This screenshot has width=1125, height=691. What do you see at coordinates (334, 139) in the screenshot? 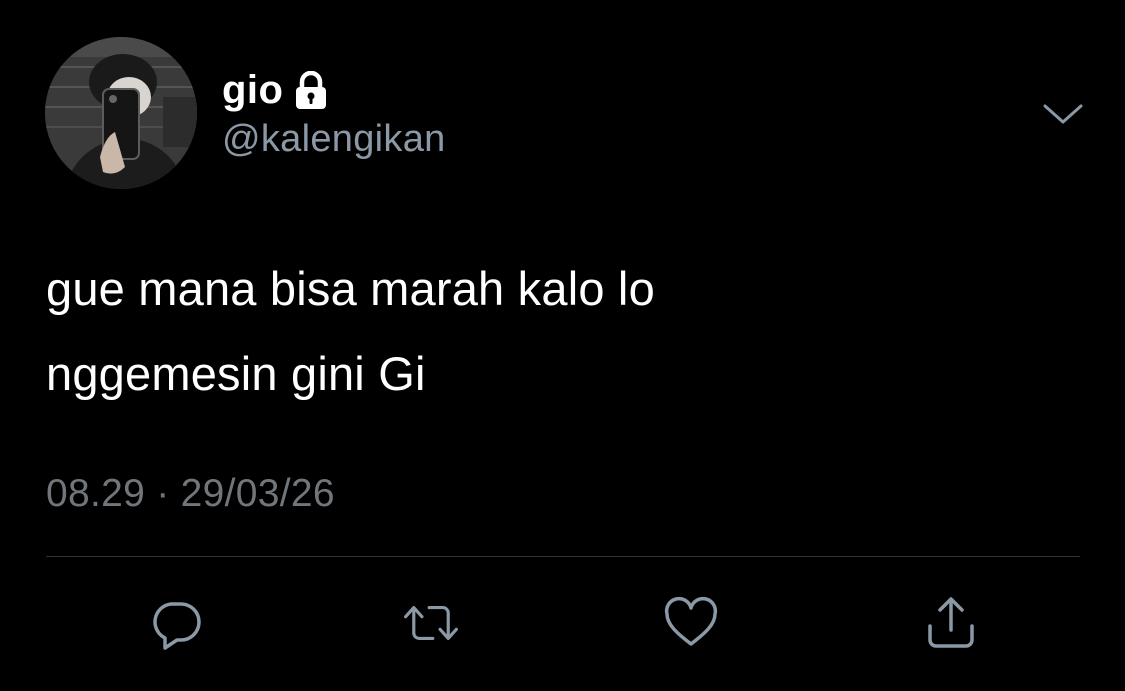
I see `user-handle: @kalengikan` at bounding box center [334, 139].